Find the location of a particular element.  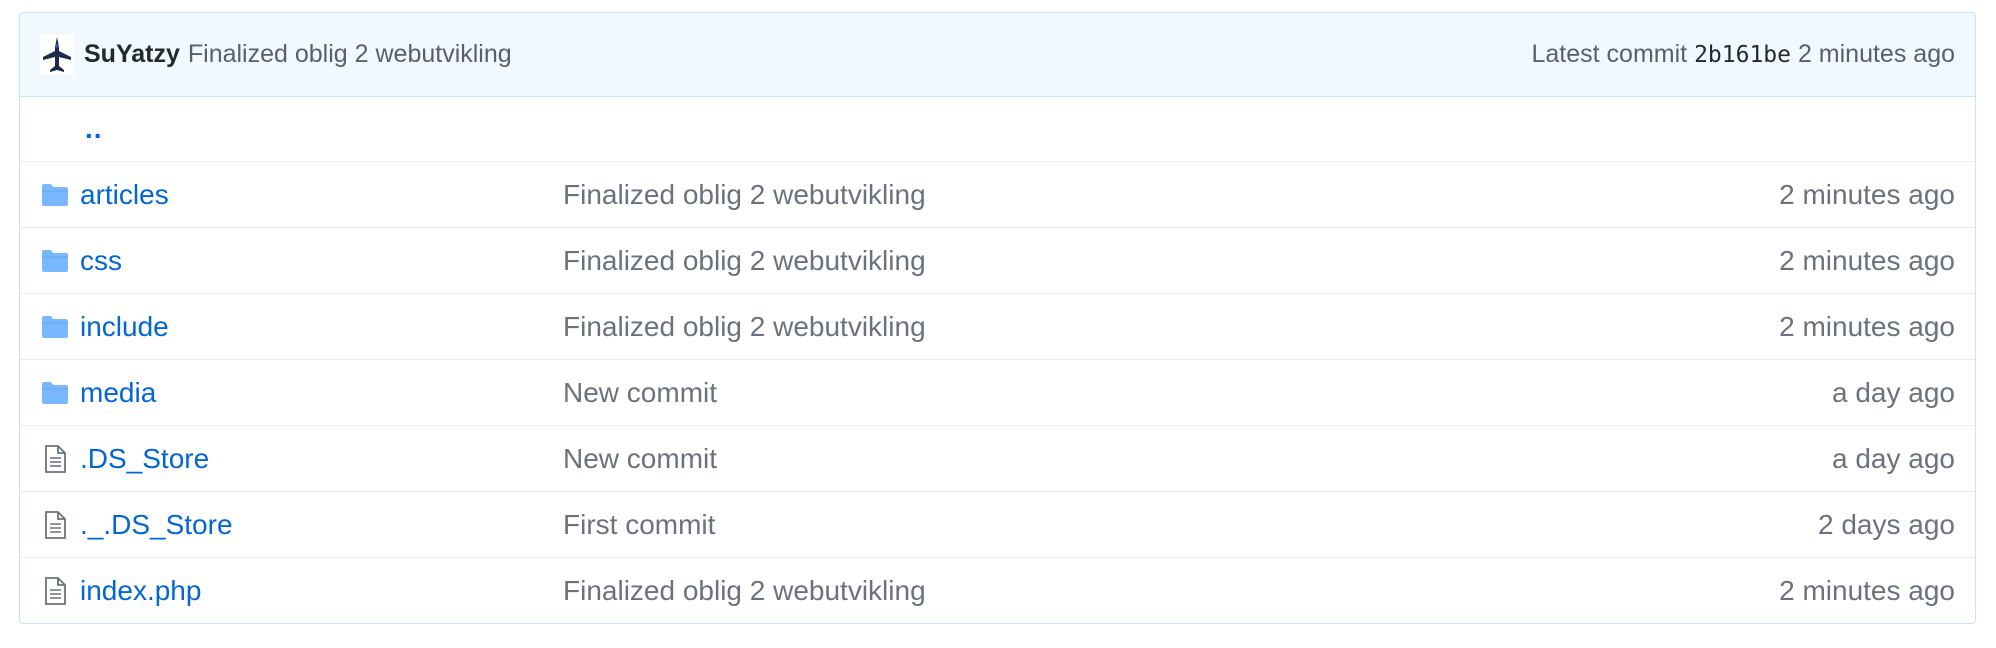

commit-message-link: Finalized oblig 2 webutvikling is located at coordinates (350, 54).